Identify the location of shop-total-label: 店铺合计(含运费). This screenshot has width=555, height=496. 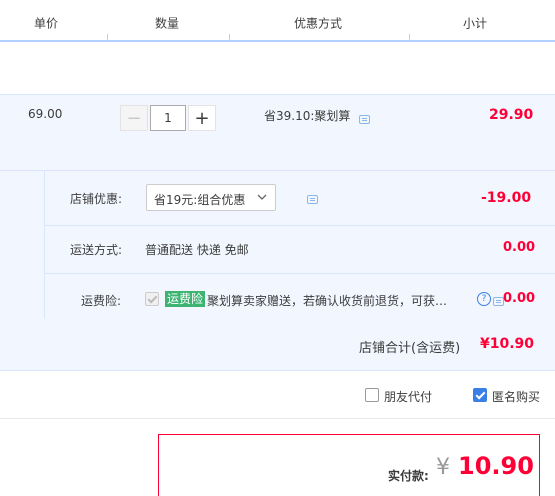
(410, 348).